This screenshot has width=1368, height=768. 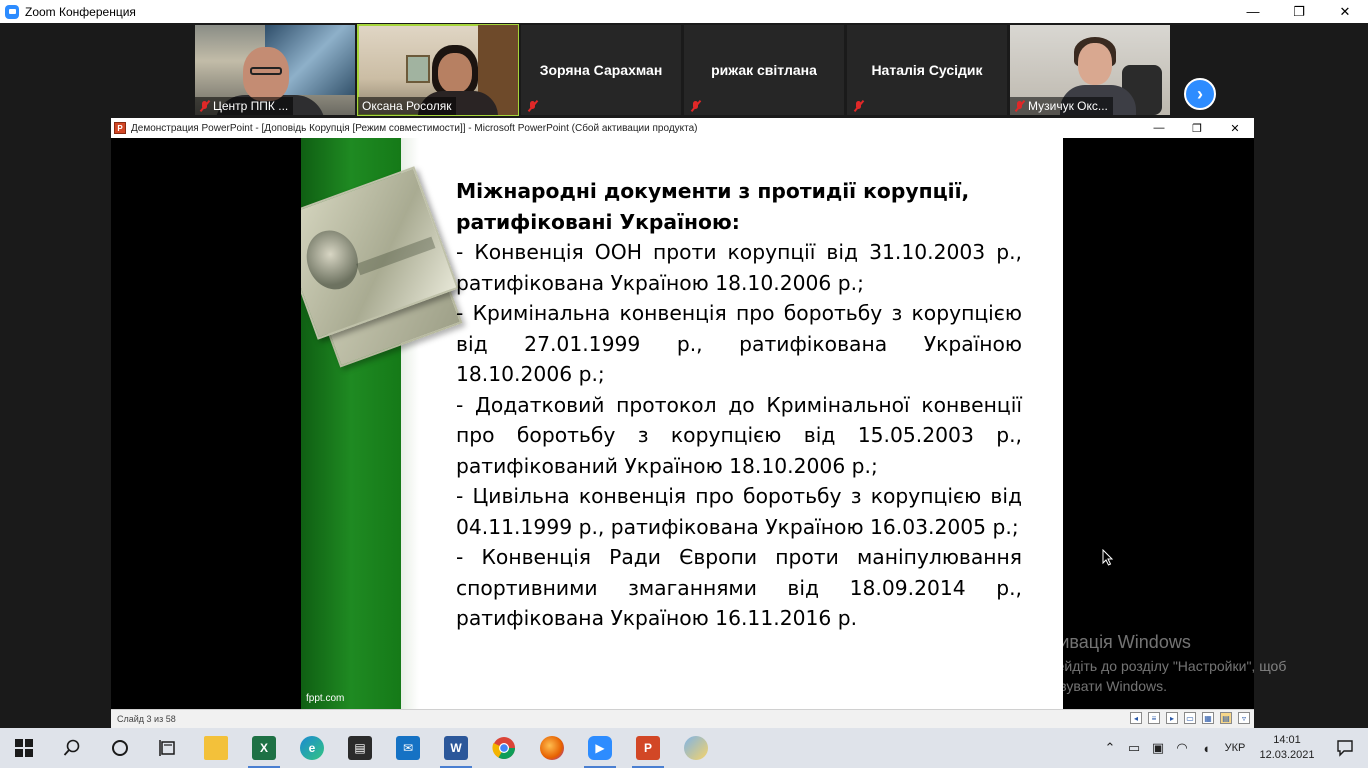 What do you see at coordinates (1226, 718) in the screenshot?
I see `reading-view-icon: ▤` at bounding box center [1226, 718].